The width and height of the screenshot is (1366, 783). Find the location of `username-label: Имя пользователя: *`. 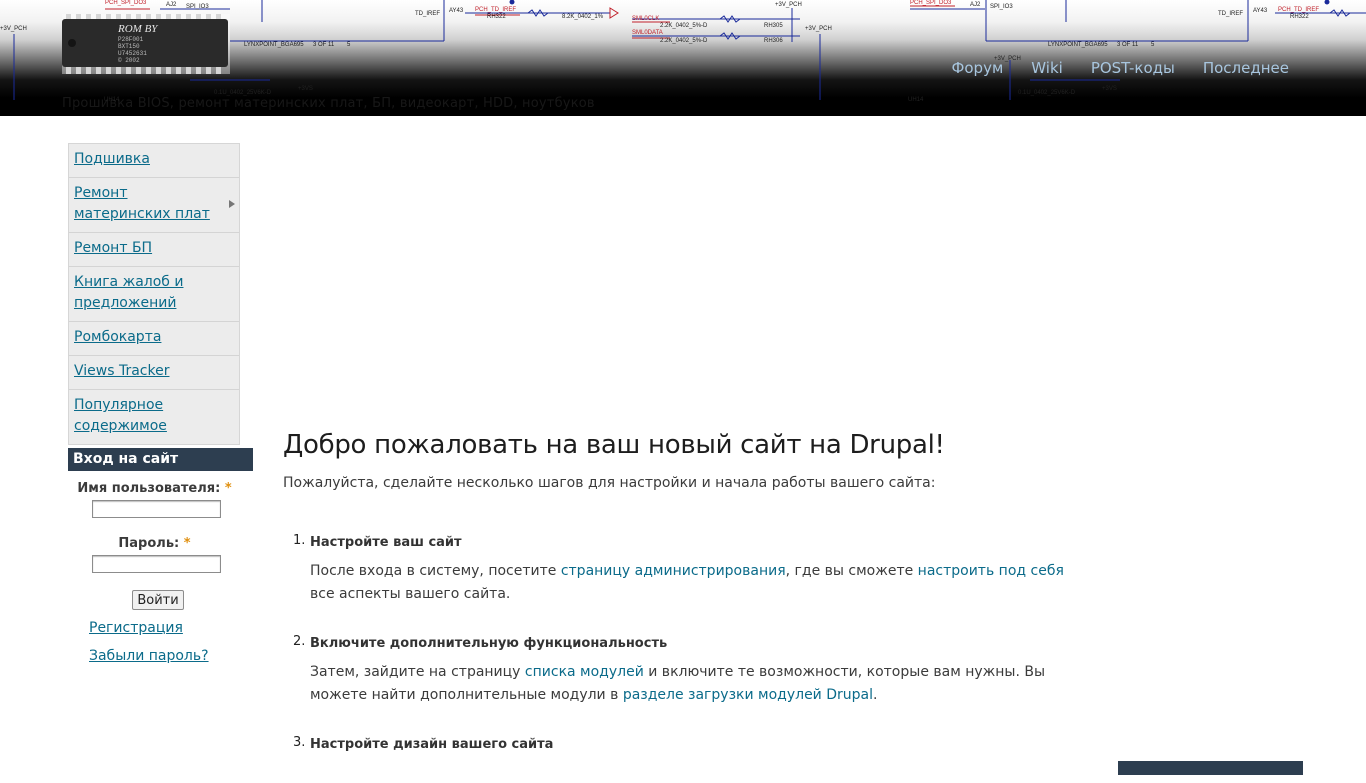

username-label: Имя пользователя: * is located at coordinates (154, 488).